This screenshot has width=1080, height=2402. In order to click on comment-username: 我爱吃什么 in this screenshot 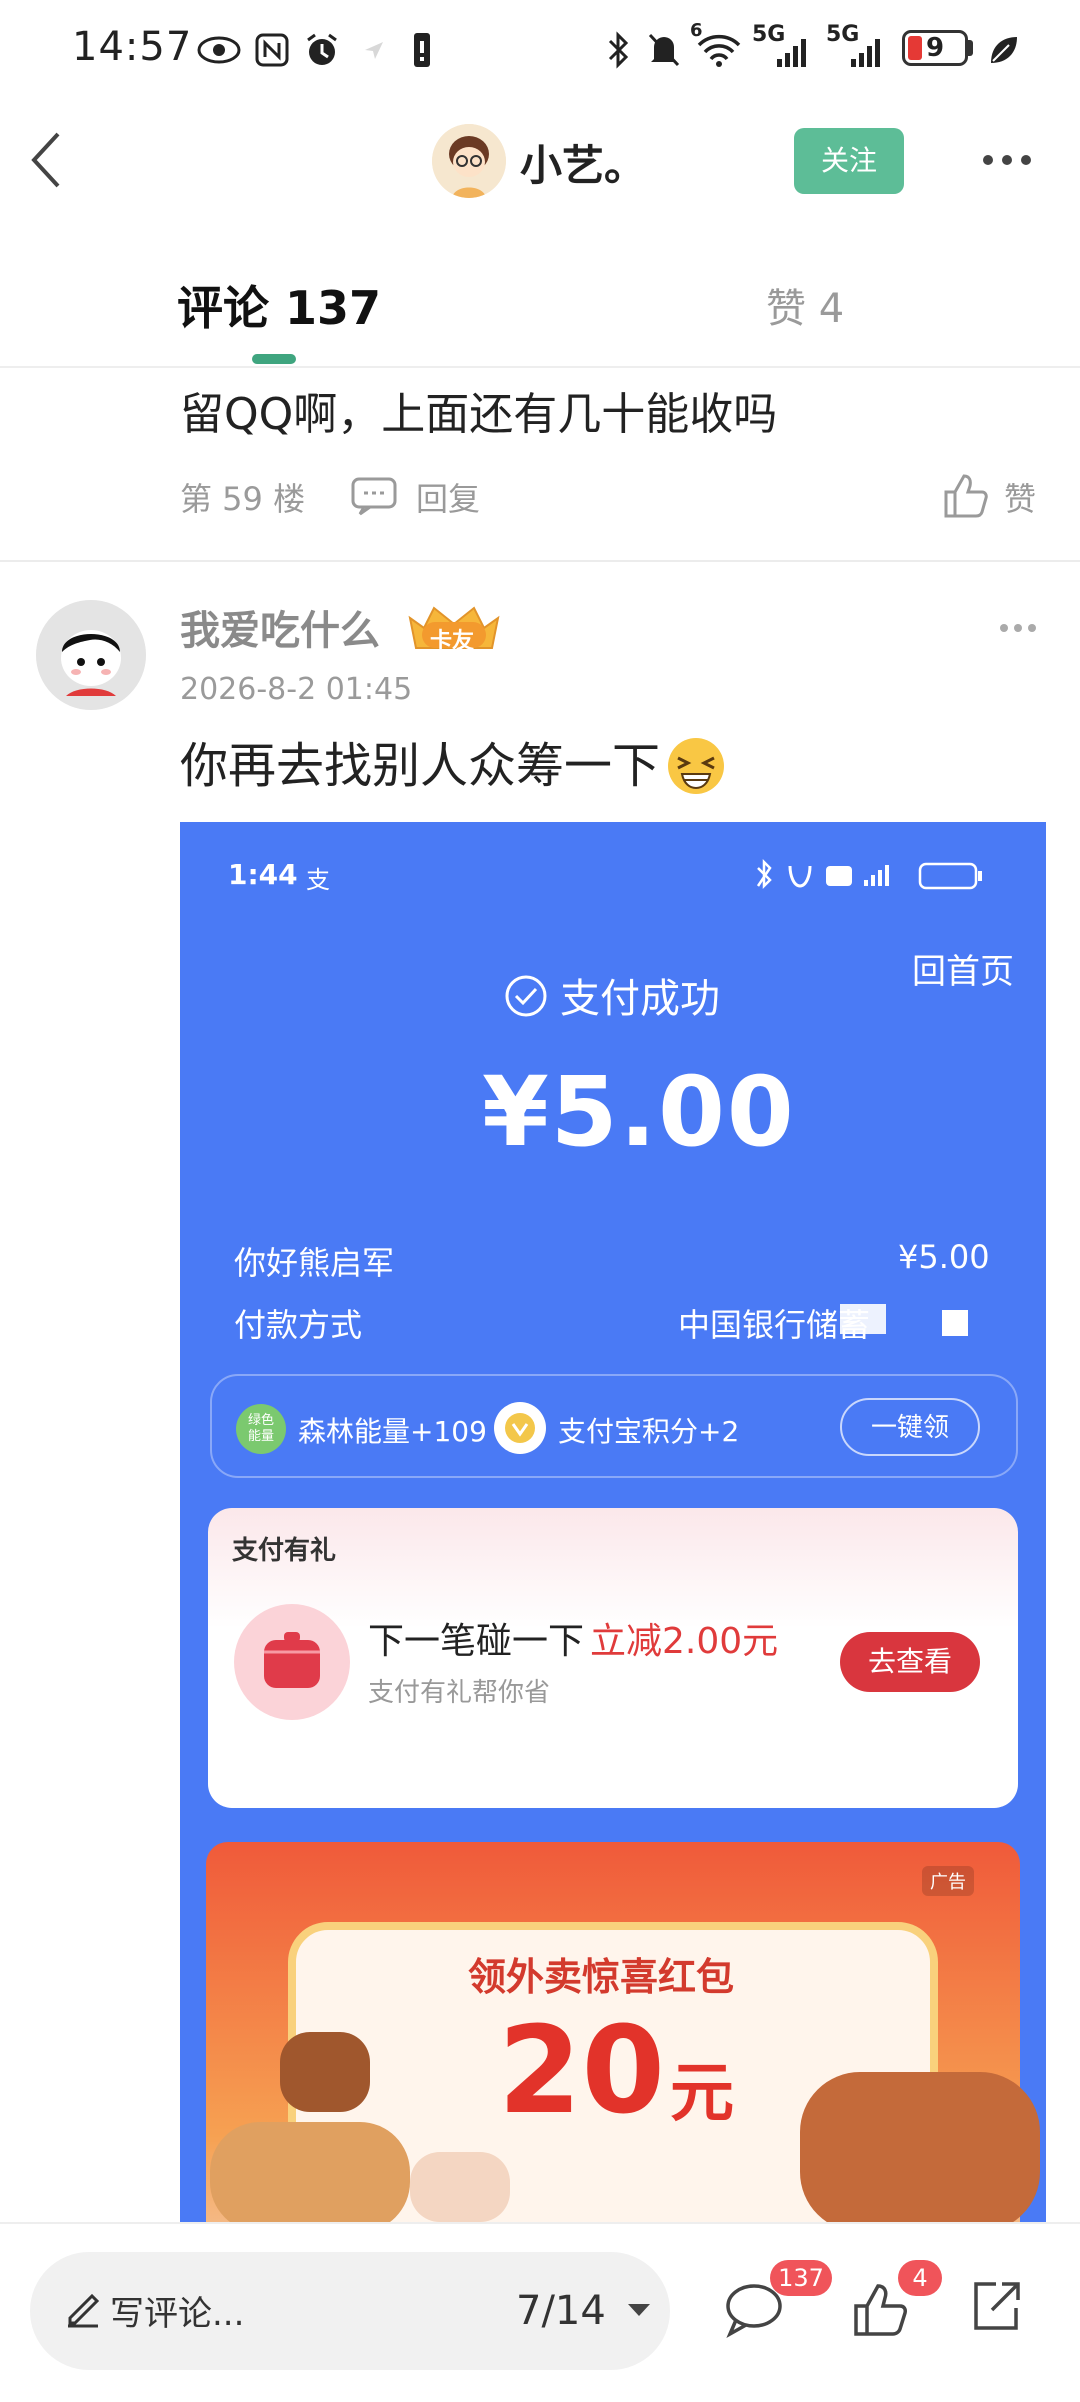, I will do `click(280, 627)`.